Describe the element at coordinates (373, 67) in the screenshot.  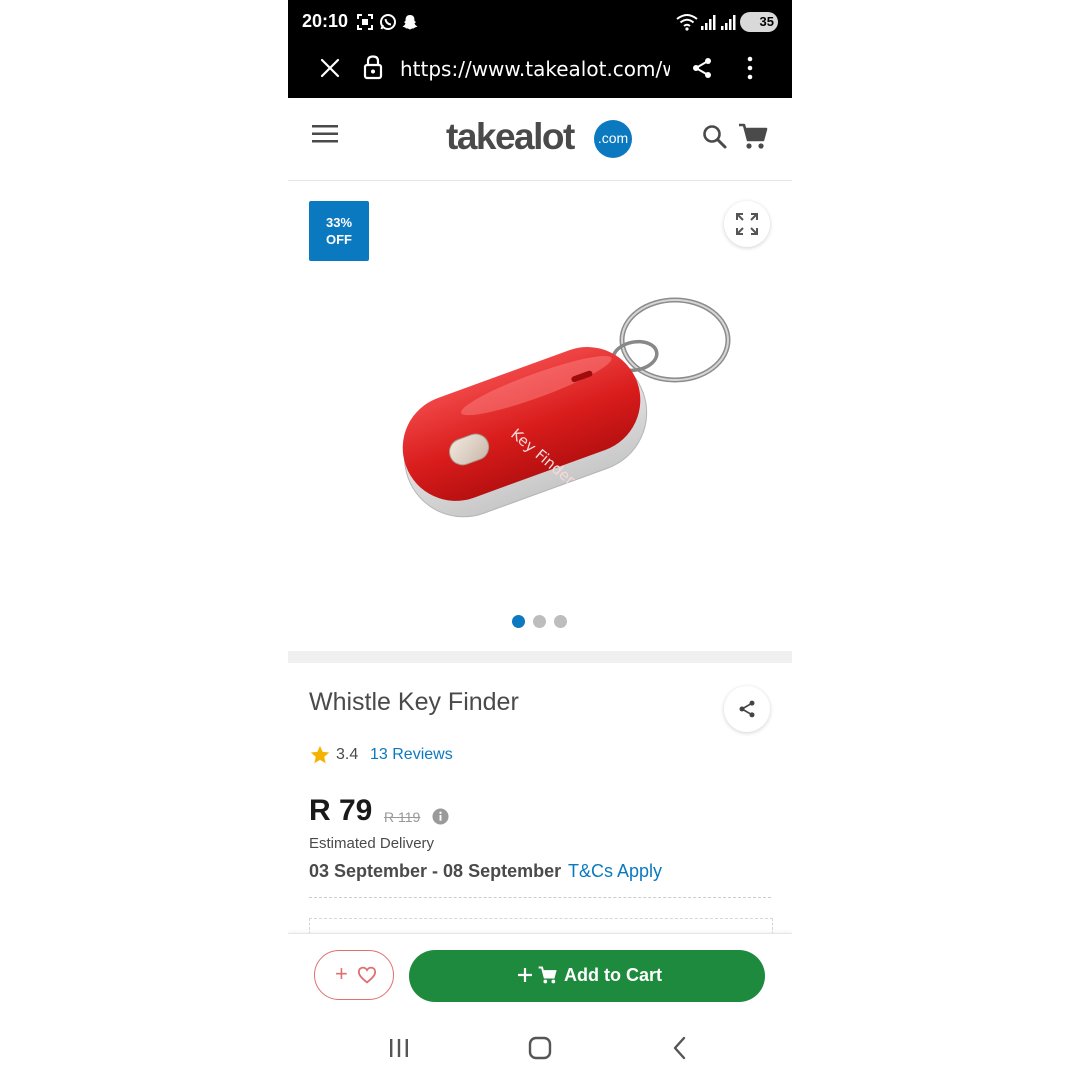
I see `lock-icon` at that location.